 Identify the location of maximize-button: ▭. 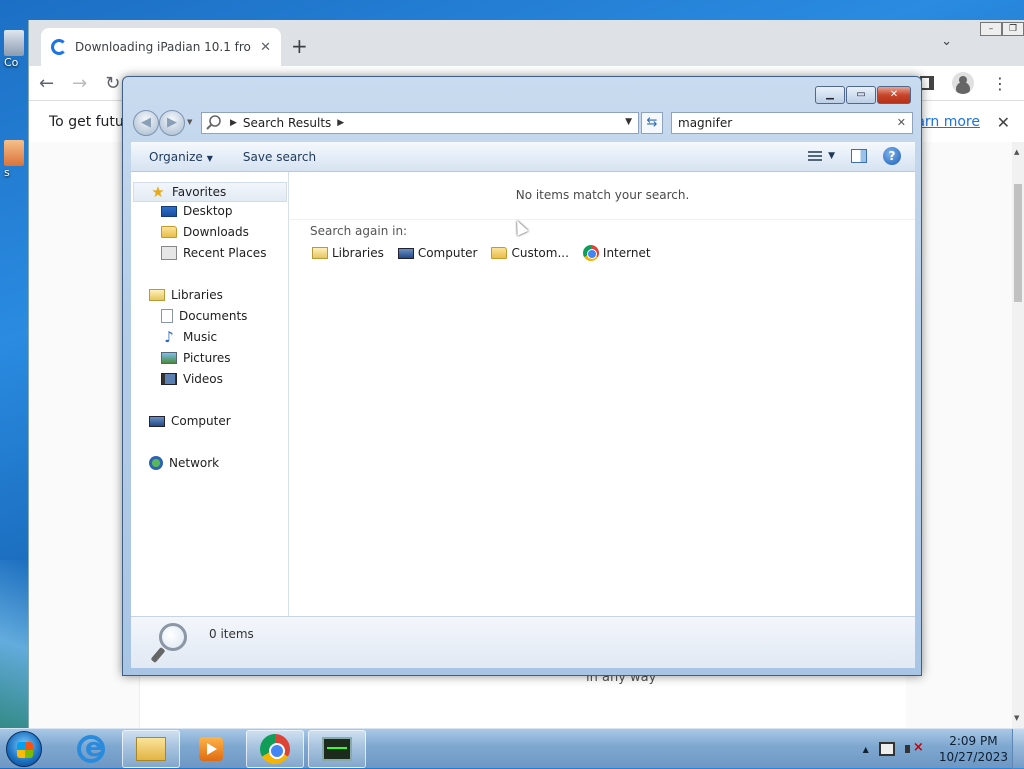
(861, 95).